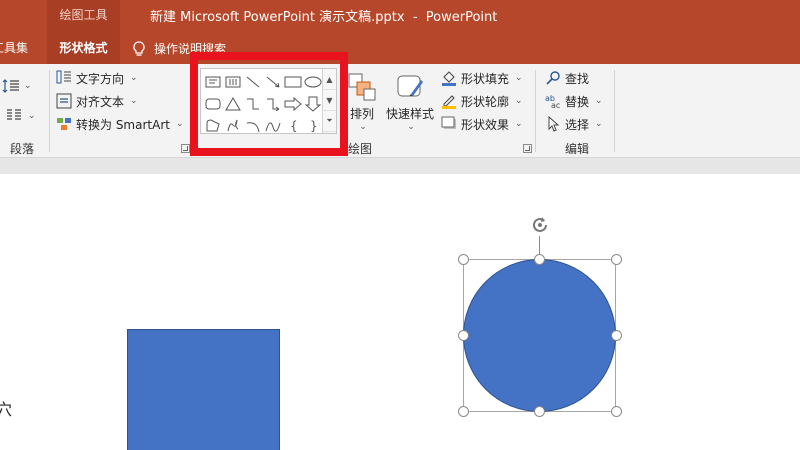  Describe the element at coordinates (139, 49) in the screenshot. I see `lightbulb-icon` at that location.